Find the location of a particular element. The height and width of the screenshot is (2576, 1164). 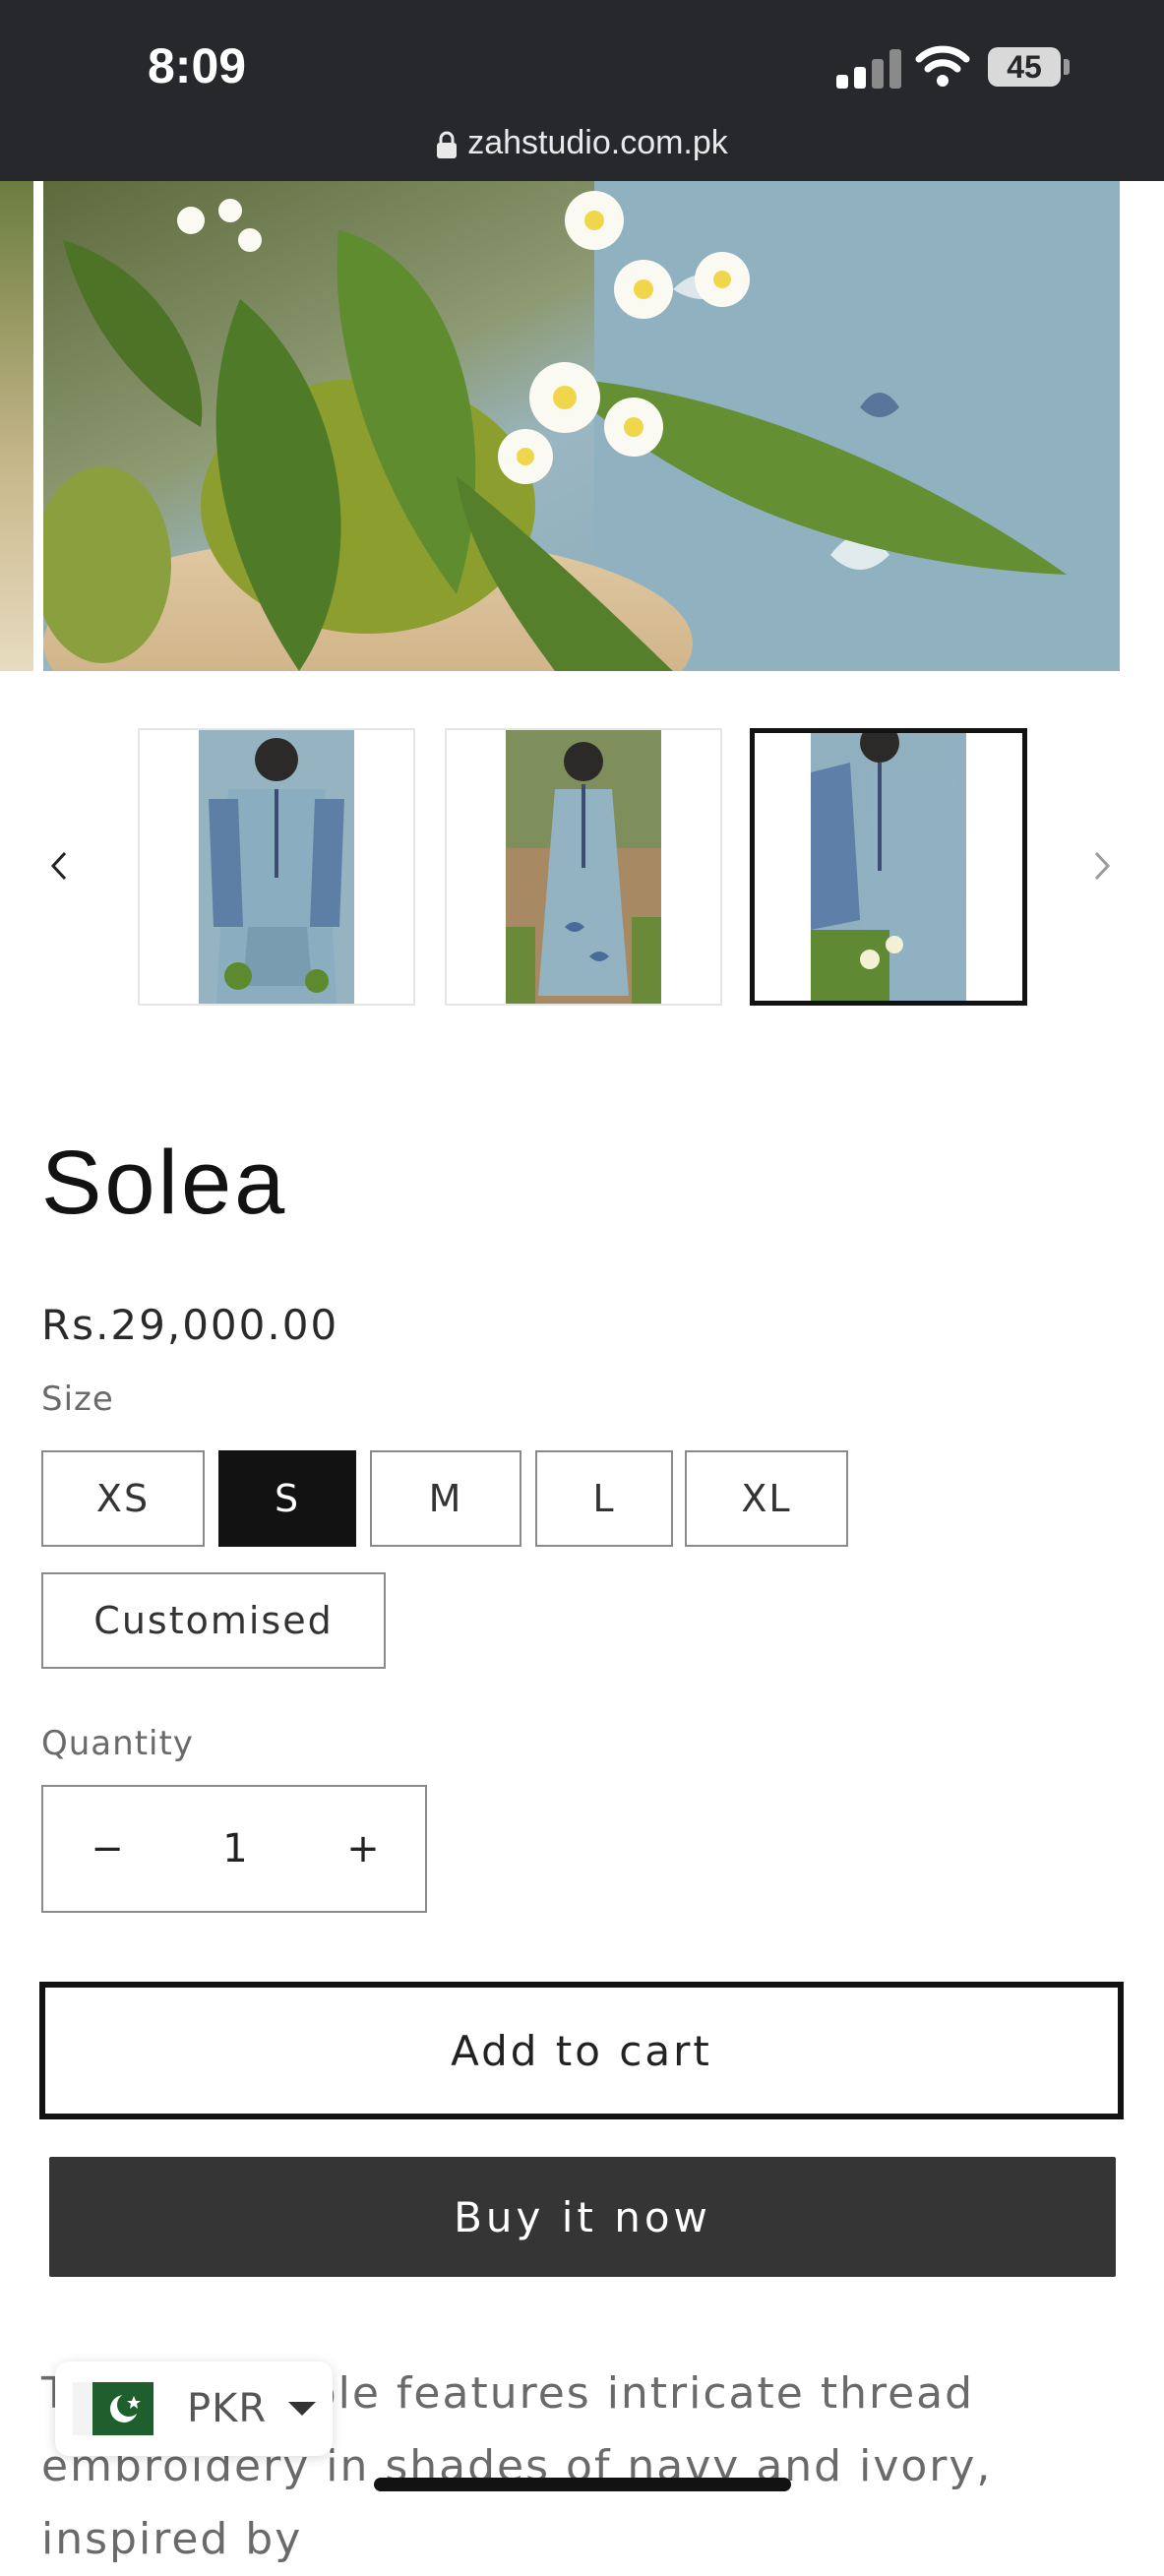

thumbnail-strip is located at coordinates (582, 869).